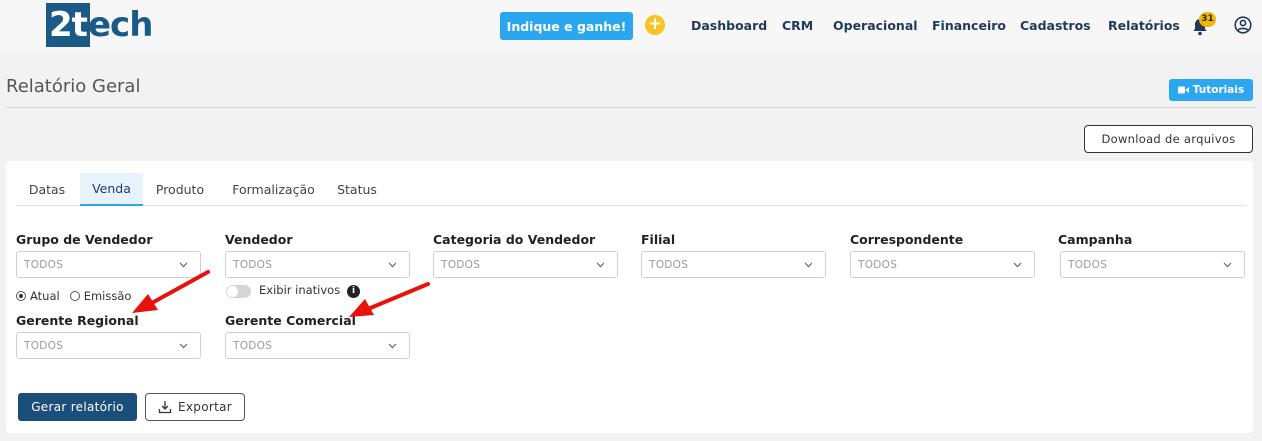 This screenshot has width=1262, height=441. I want to click on nav-crm: CRM, so click(797, 25).